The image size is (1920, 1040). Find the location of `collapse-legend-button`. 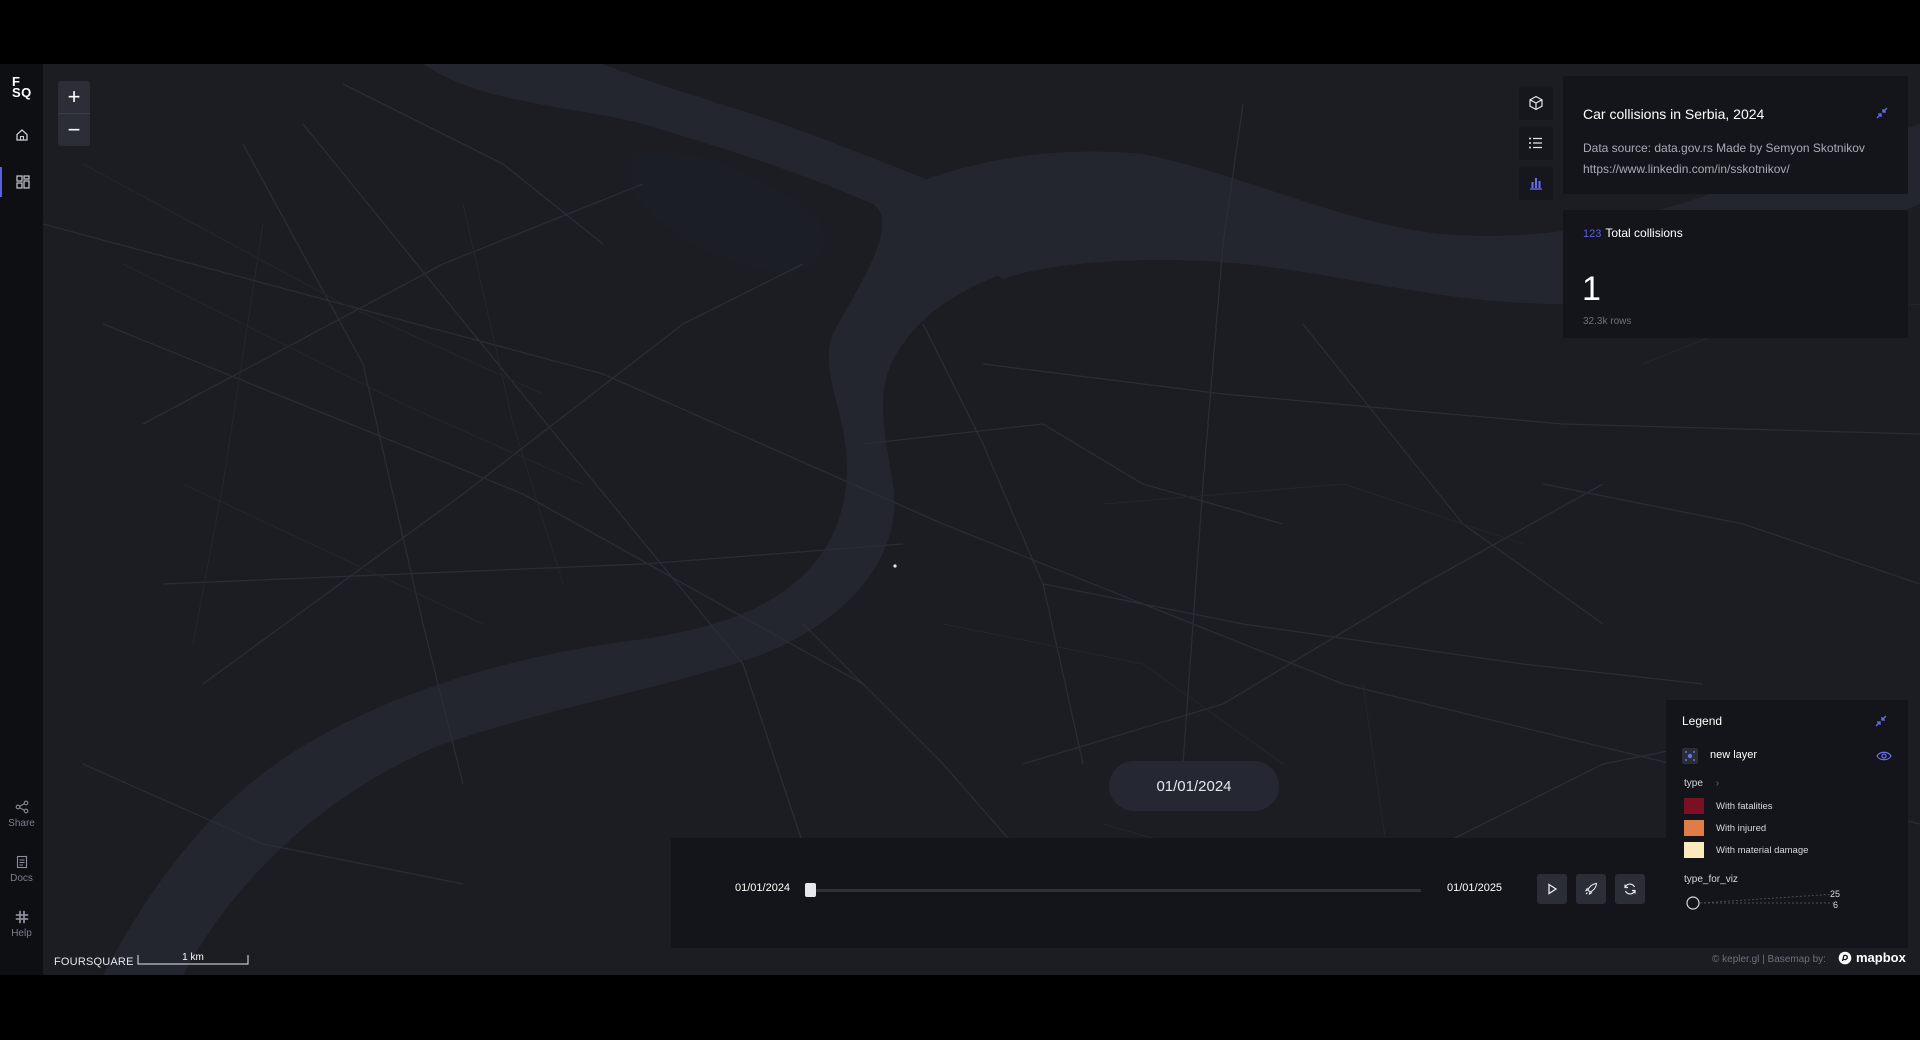

collapse-legend-button is located at coordinates (1881, 723).